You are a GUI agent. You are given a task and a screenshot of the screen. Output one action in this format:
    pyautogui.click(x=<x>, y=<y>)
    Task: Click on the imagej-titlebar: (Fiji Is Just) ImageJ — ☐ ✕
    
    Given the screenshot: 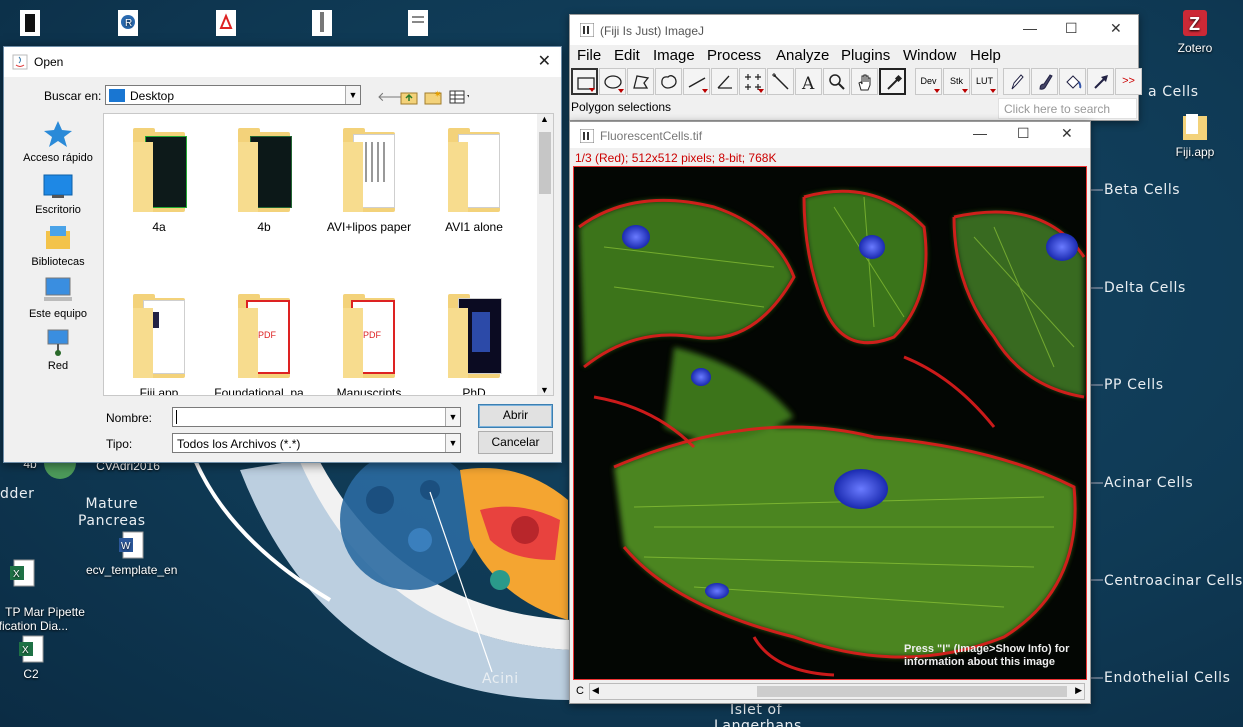 What is the action you would take?
    pyautogui.click(x=854, y=30)
    